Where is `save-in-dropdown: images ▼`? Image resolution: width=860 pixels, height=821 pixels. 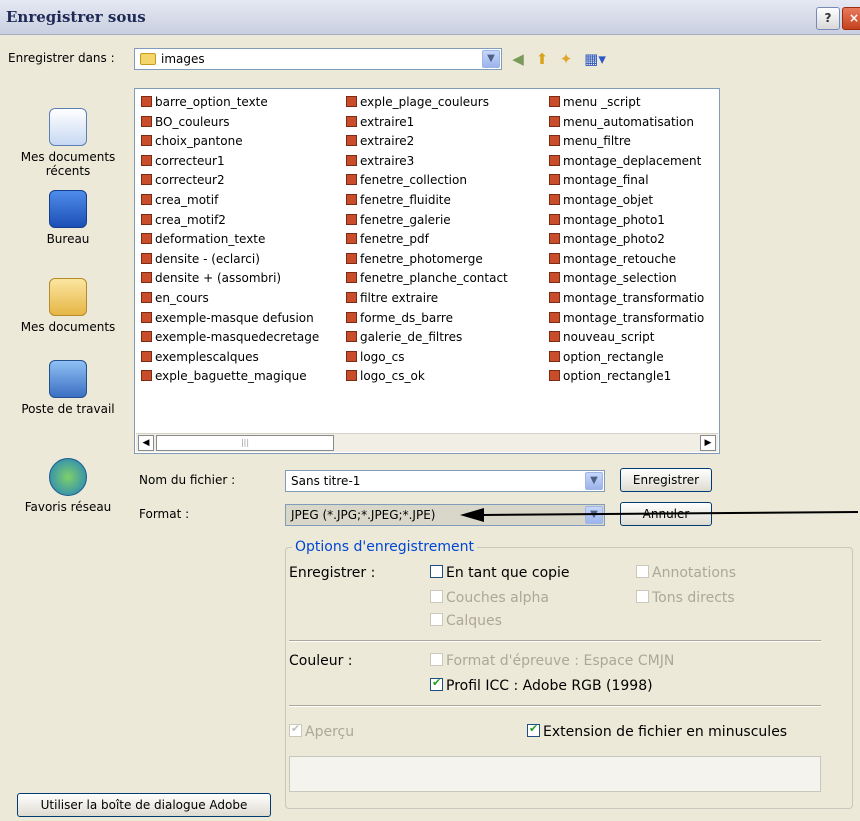
save-in-dropdown: images ▼ is located at coordinates (318, 59).